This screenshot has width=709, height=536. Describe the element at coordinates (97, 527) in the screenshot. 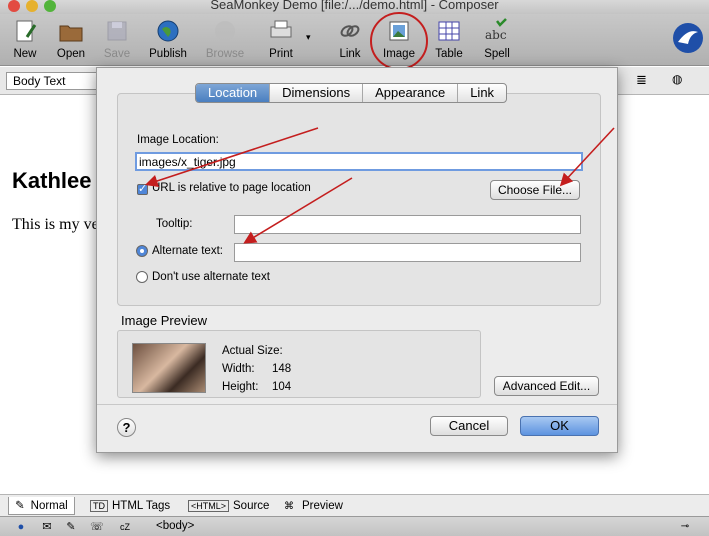

I see `address-book-icon: ☏` at that location.